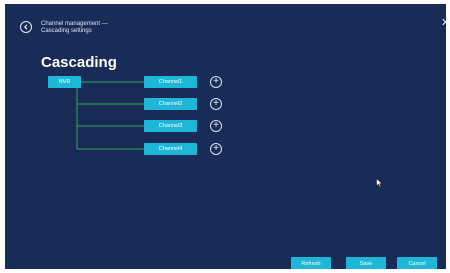 The image size is (450, 273). I want to click on nvr-node: NVR, so click(64, 82).